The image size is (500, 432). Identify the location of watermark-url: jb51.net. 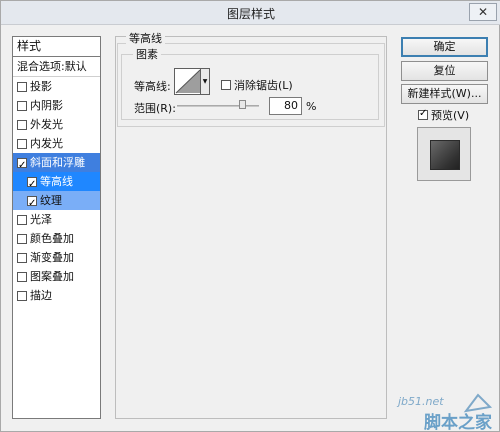
(421, 401).